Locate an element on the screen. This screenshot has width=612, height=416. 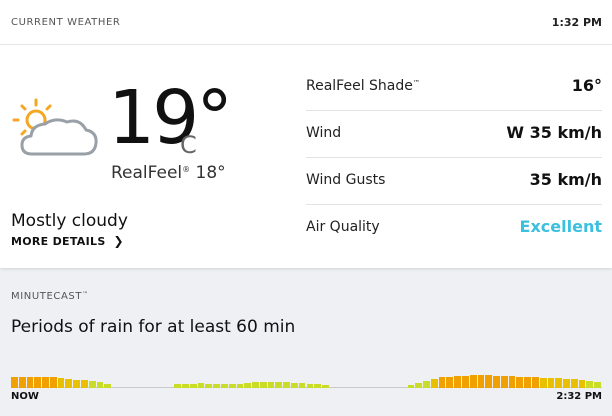
detail-value: 16° is located at coordinates (586, 85).